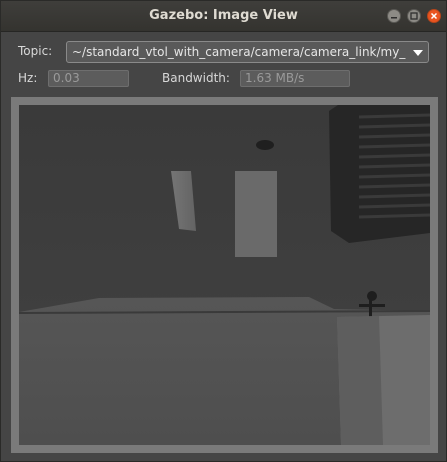 Image resolution: width=447 pixels, height=462 pixels. Describe the element at coordinates (295, 78) in the screenshot. I see `bandwidth-field: 1.63 MB/s` at that location.